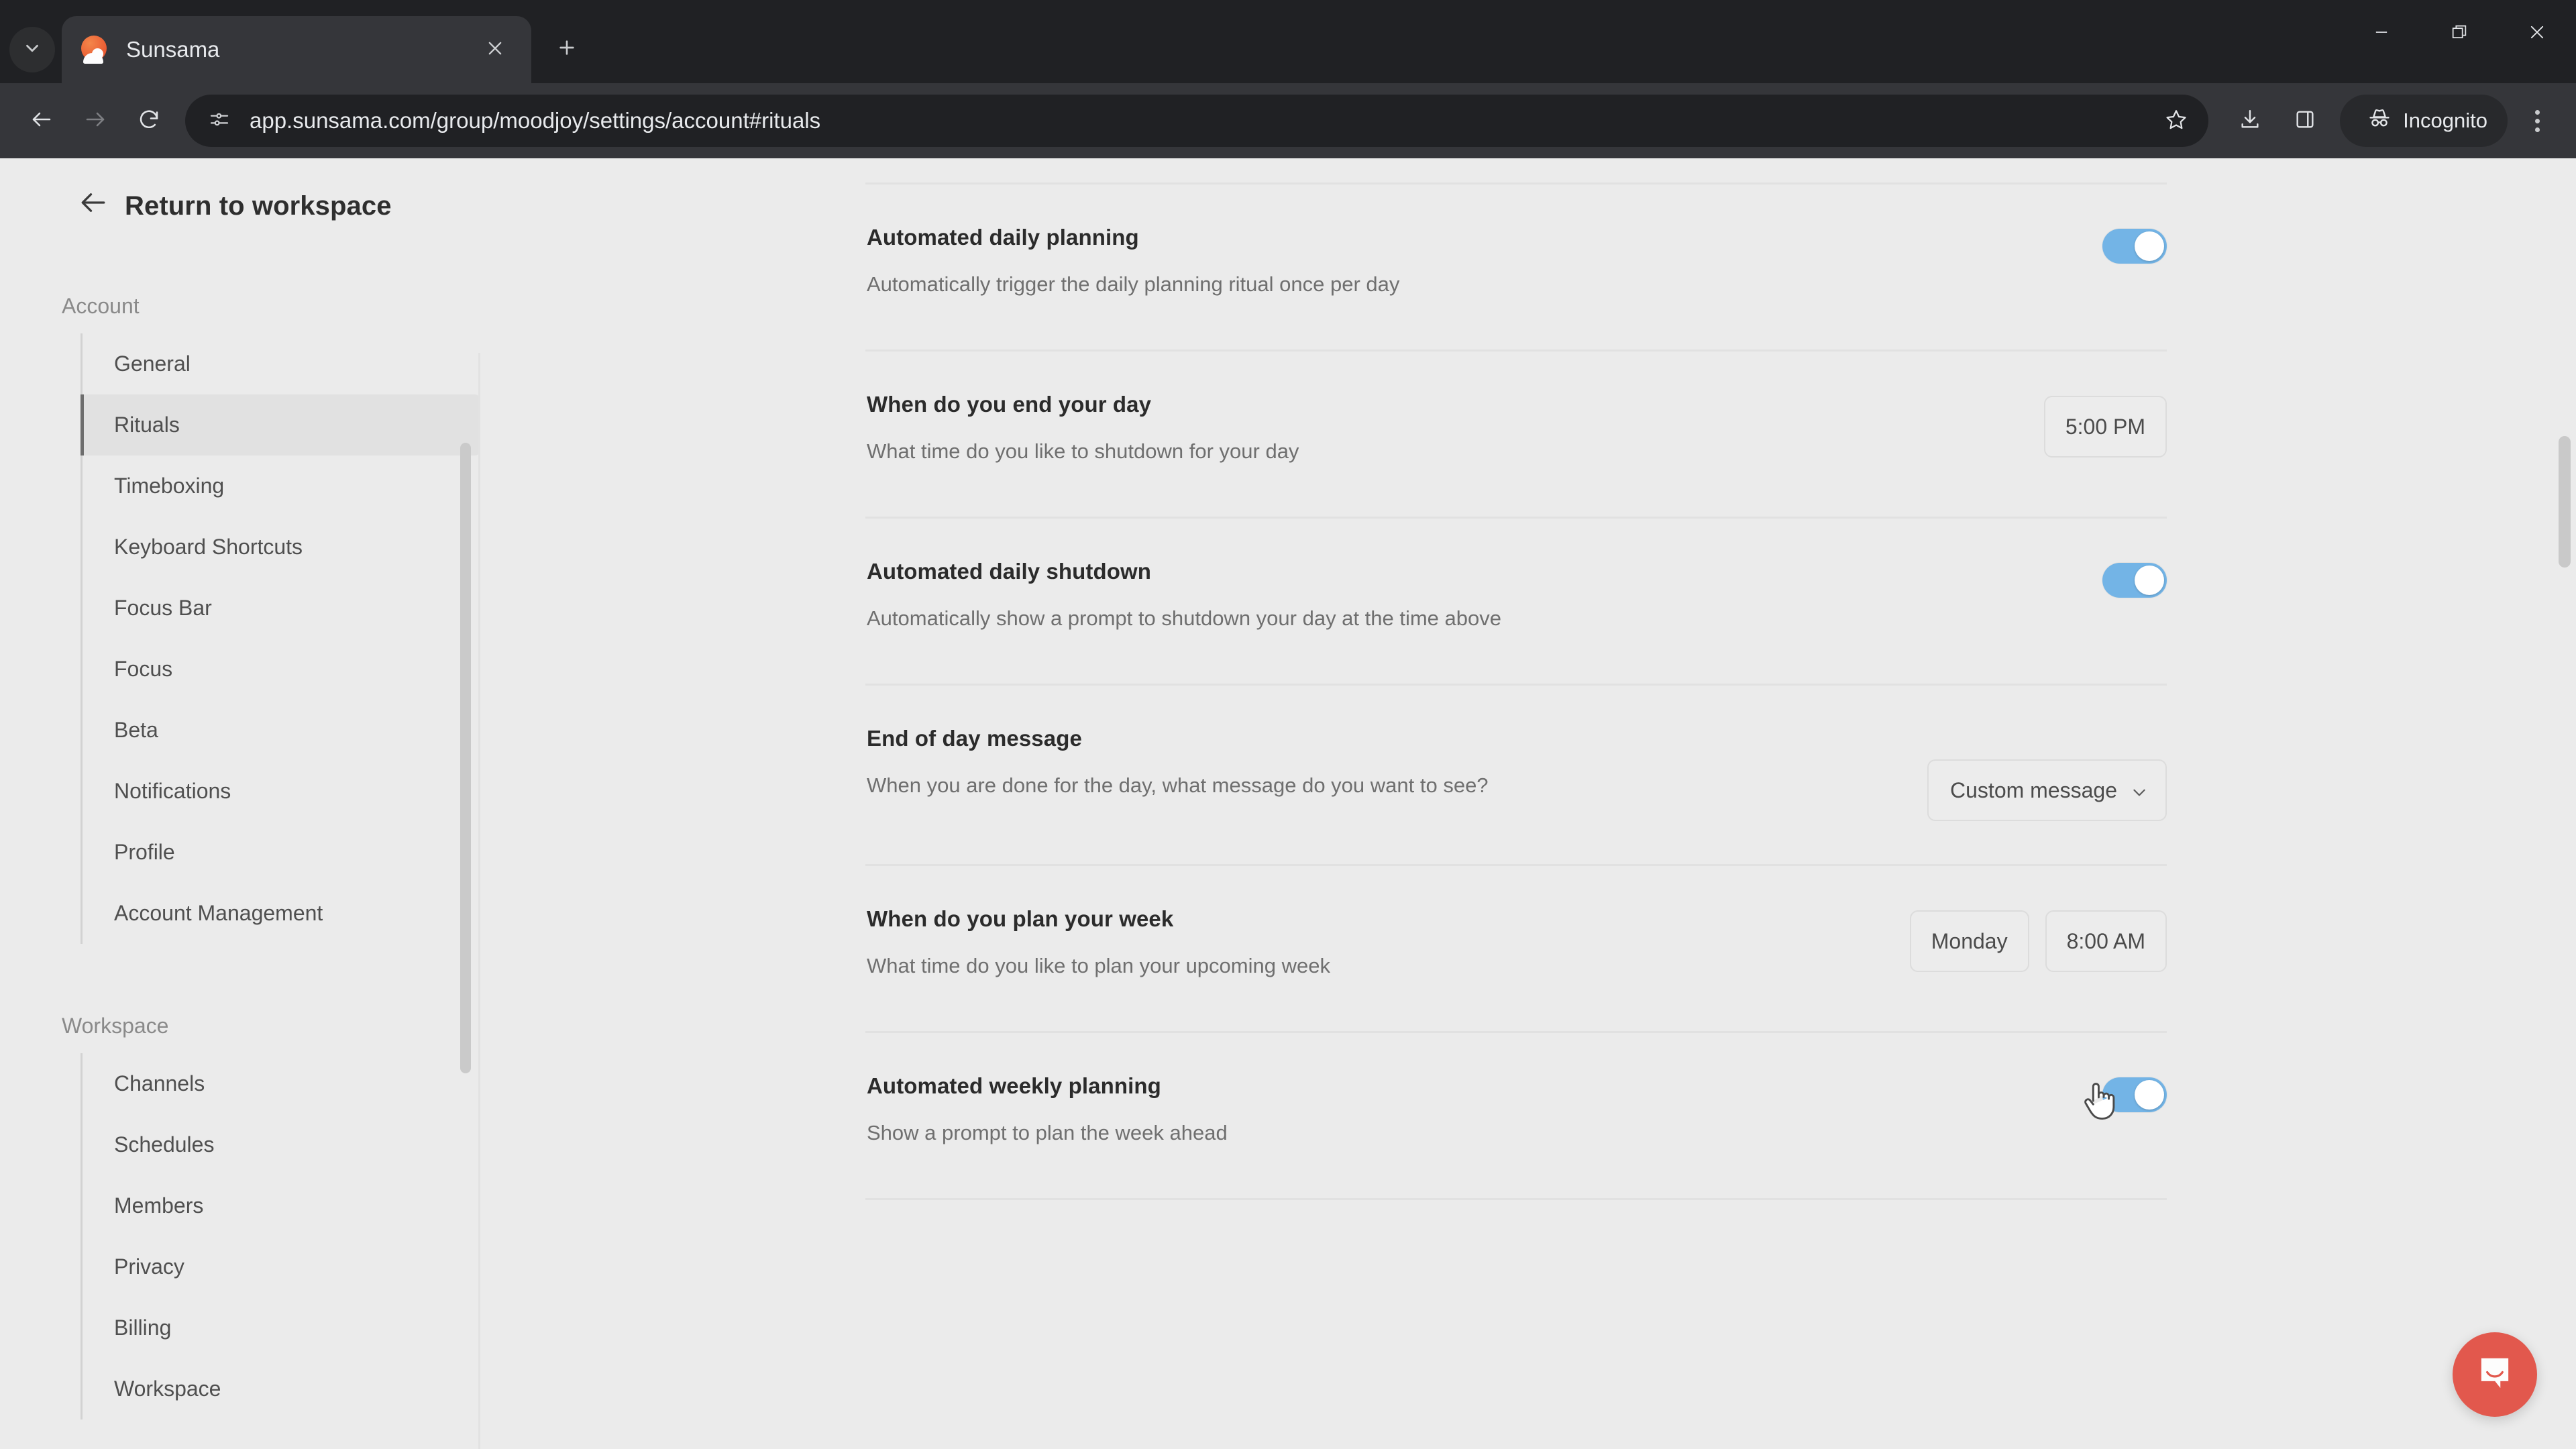 The height and width of the screenshot is (1449, 2576). I want to click on sidebar-item-billing: Billing, so click(281, 1327).